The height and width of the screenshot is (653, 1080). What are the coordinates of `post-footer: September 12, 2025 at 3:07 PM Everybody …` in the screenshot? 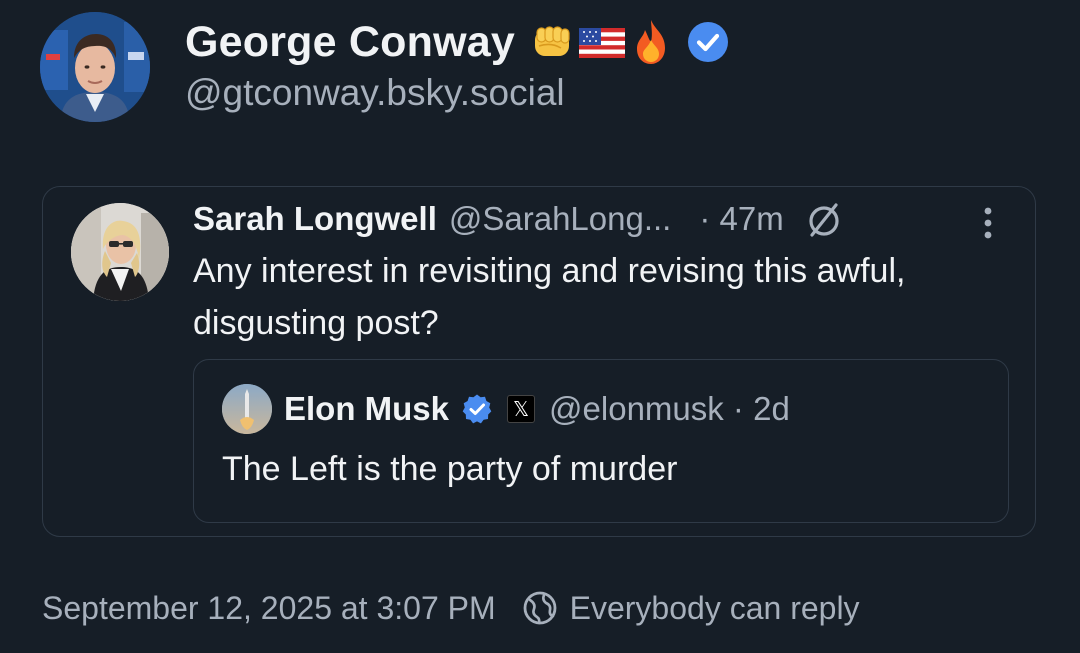 It's located at (451, 608).